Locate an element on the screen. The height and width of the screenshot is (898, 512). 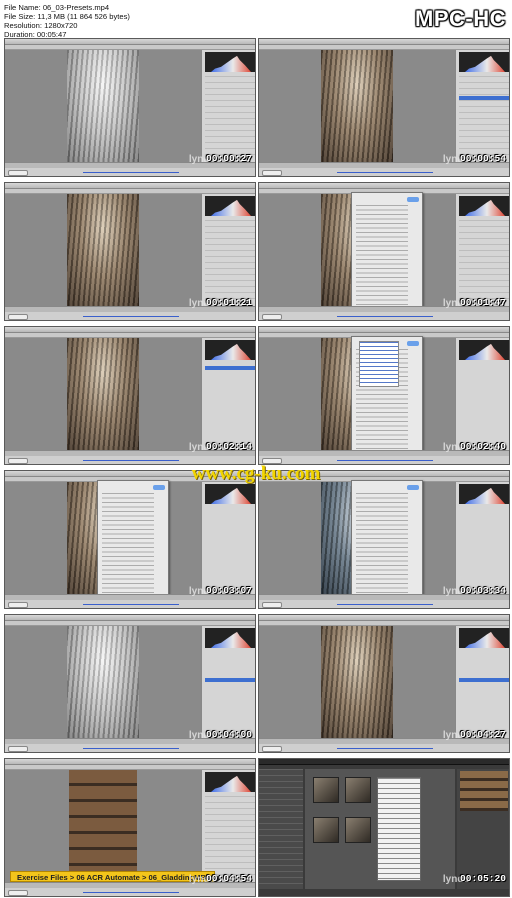
frame-thumbnail: lynda 00:01:21 is located at coordinates (130, 251).